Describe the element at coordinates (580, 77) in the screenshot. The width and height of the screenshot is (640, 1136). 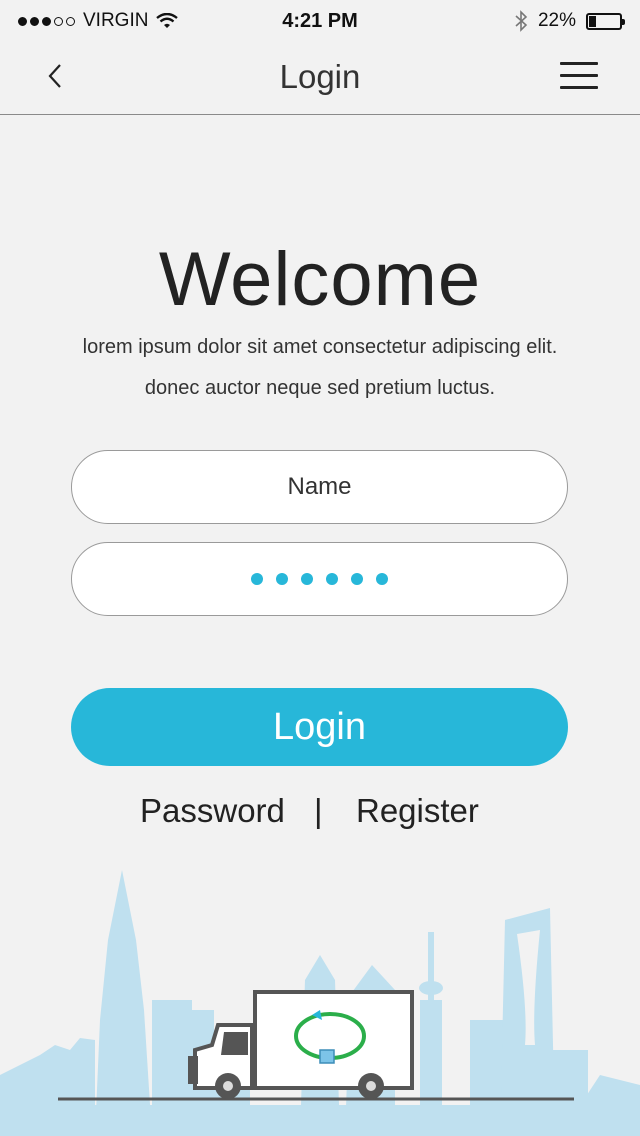
I see `menu-button` at that location.